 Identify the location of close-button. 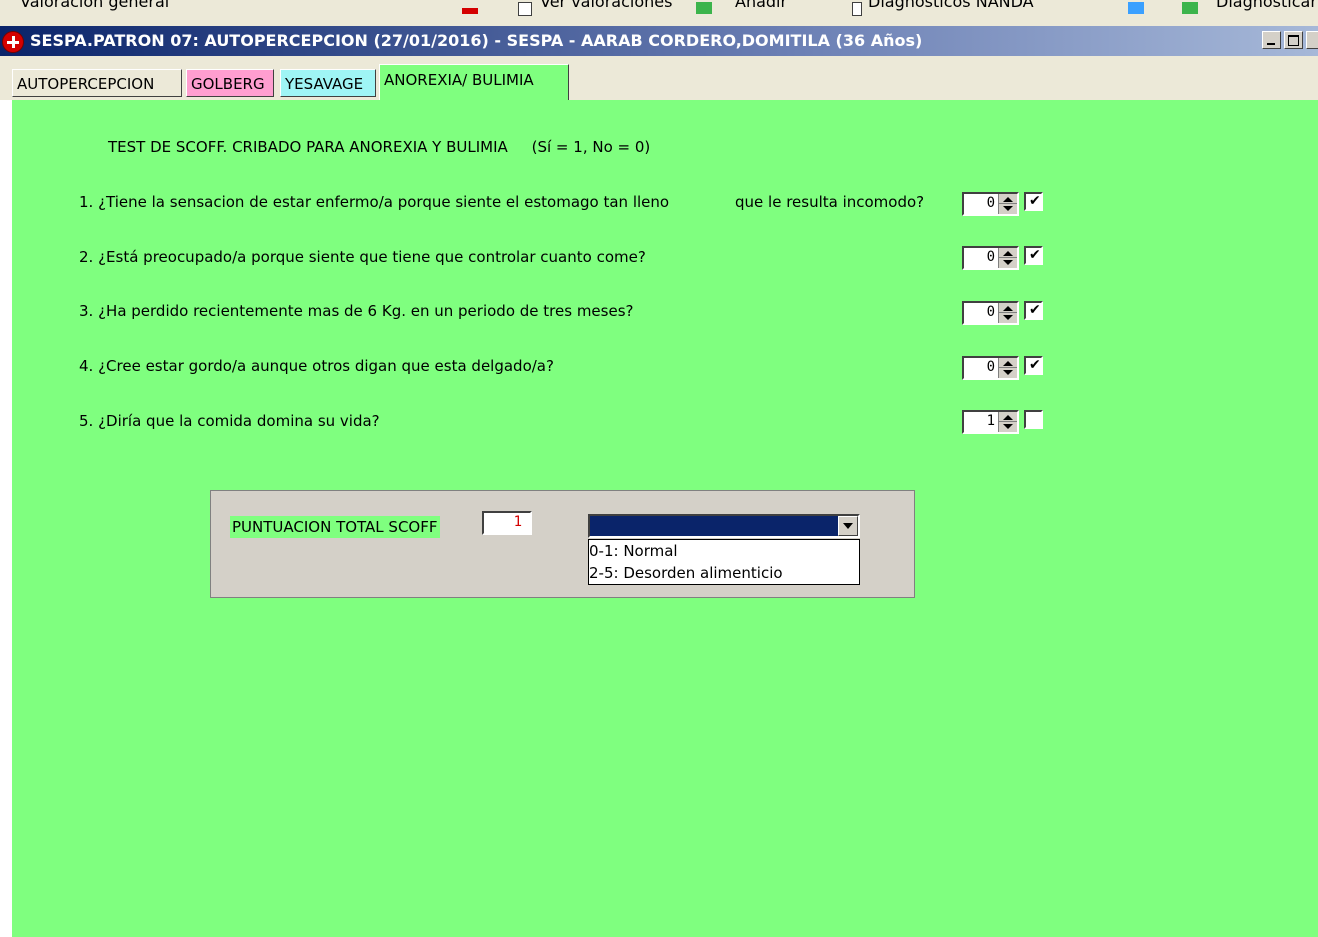
(1312, 40).